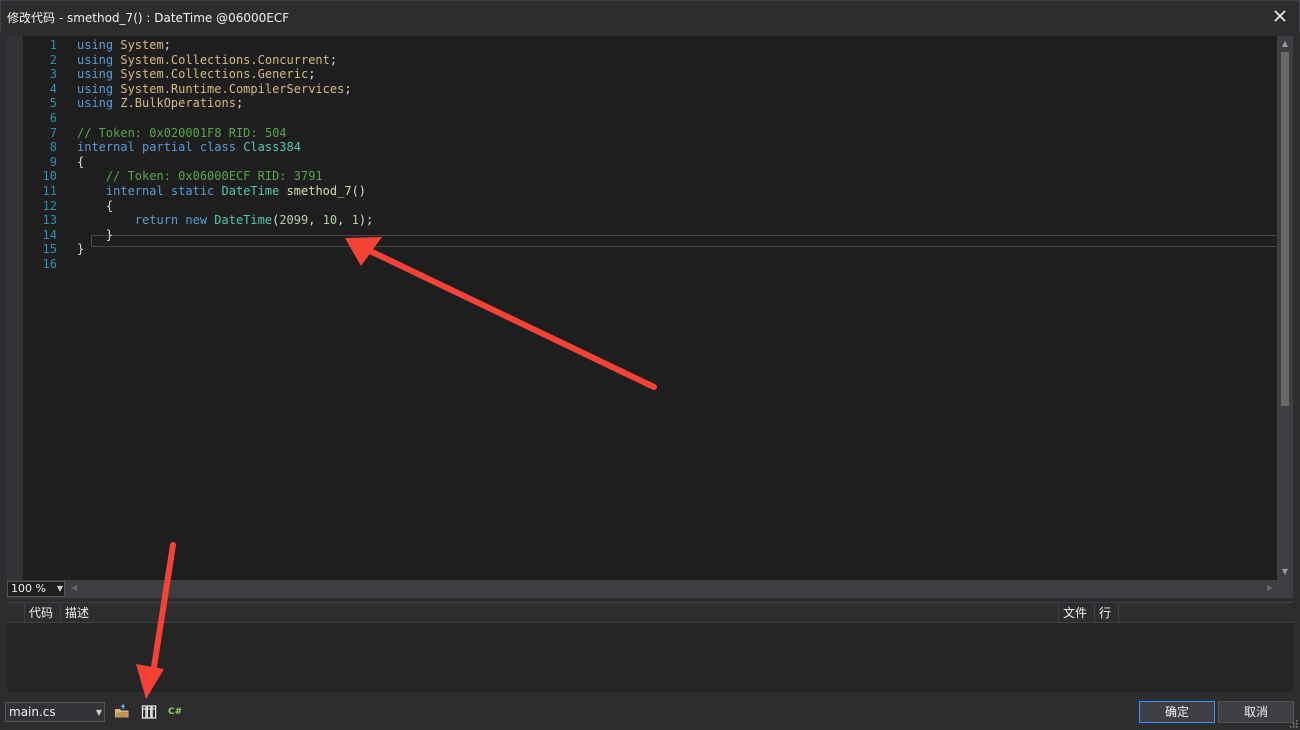  I want to click on open-folder-icon, so click(122, 712).